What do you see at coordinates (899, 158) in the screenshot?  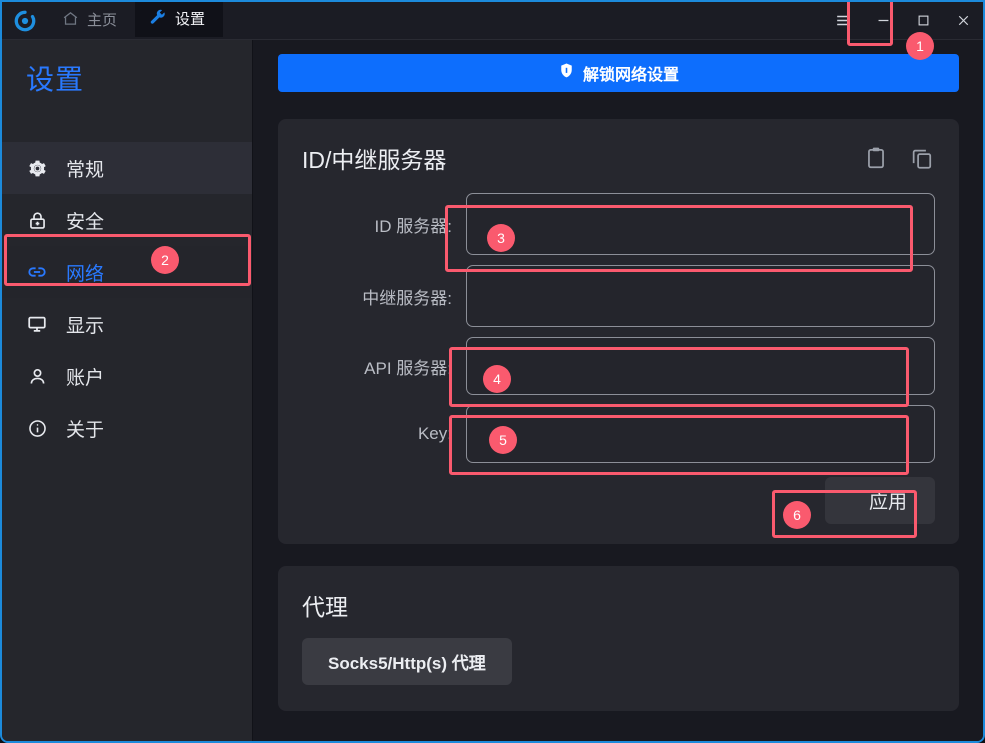 I see `card-action-buttons` at bounding box center [899, 158].